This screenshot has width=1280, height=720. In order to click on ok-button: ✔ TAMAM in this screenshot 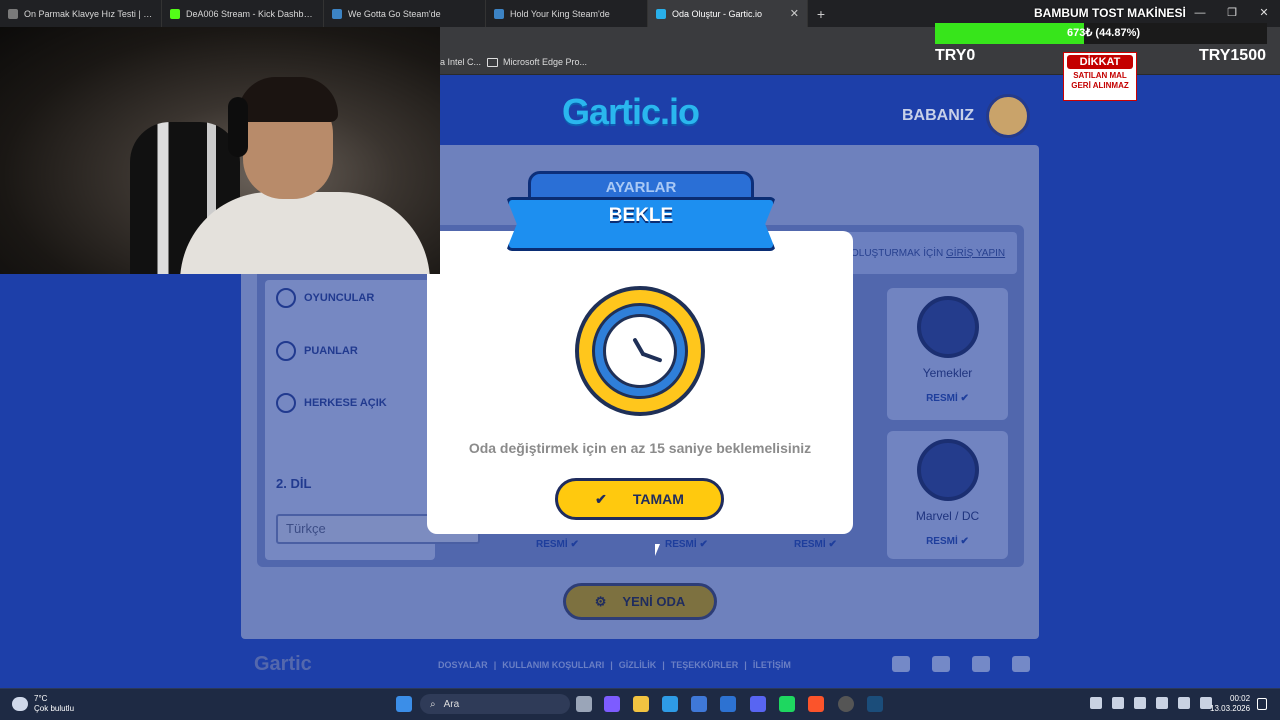, I will do `click(639, 499)`.